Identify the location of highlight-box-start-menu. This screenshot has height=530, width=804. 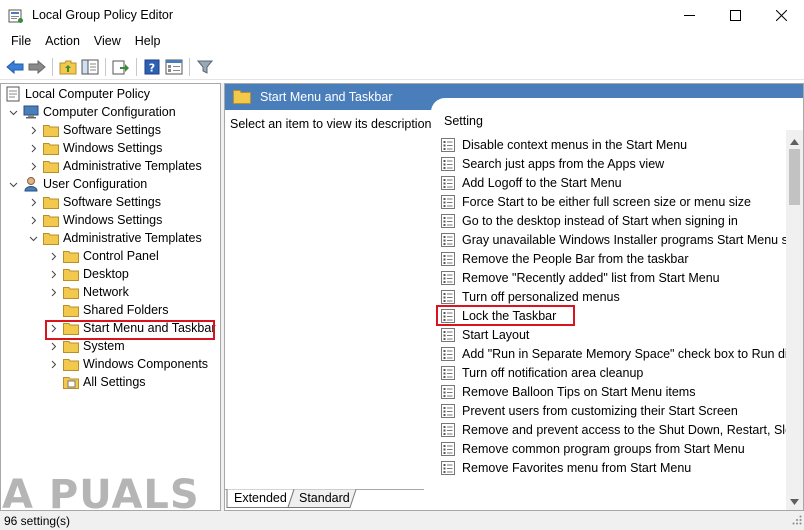
(130, 330).